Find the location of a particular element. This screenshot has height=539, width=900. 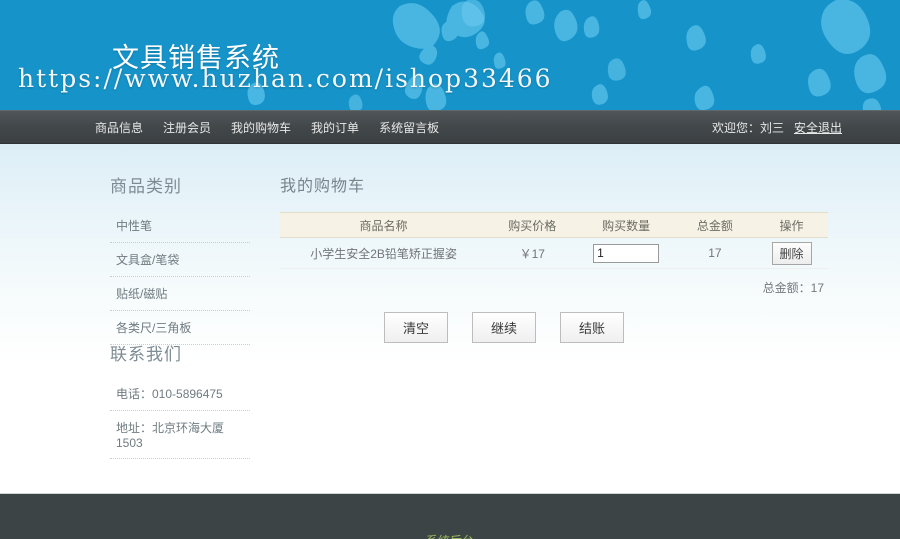

category-item-gel-pen: 中性笔 is located at coordinates (180, 226).